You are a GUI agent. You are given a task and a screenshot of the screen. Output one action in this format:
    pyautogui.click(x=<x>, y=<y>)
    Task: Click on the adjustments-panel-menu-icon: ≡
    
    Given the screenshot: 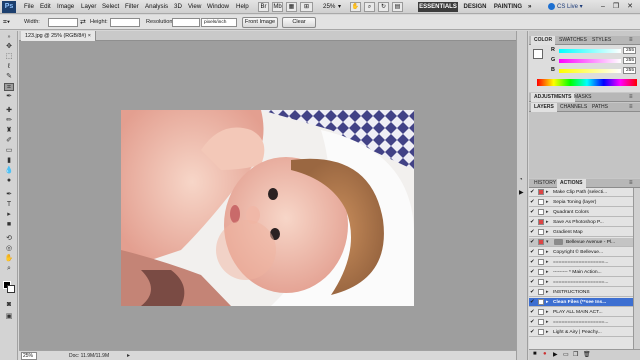 What is the action you would take?
    pyautogui.click(x=631, y=97)
    